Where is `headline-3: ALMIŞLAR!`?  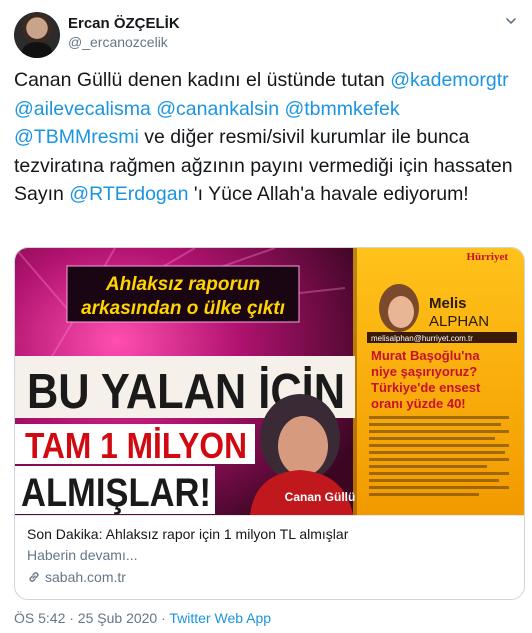
headline-3: ALMIŞLAR! is located at coordinates (116, 493).